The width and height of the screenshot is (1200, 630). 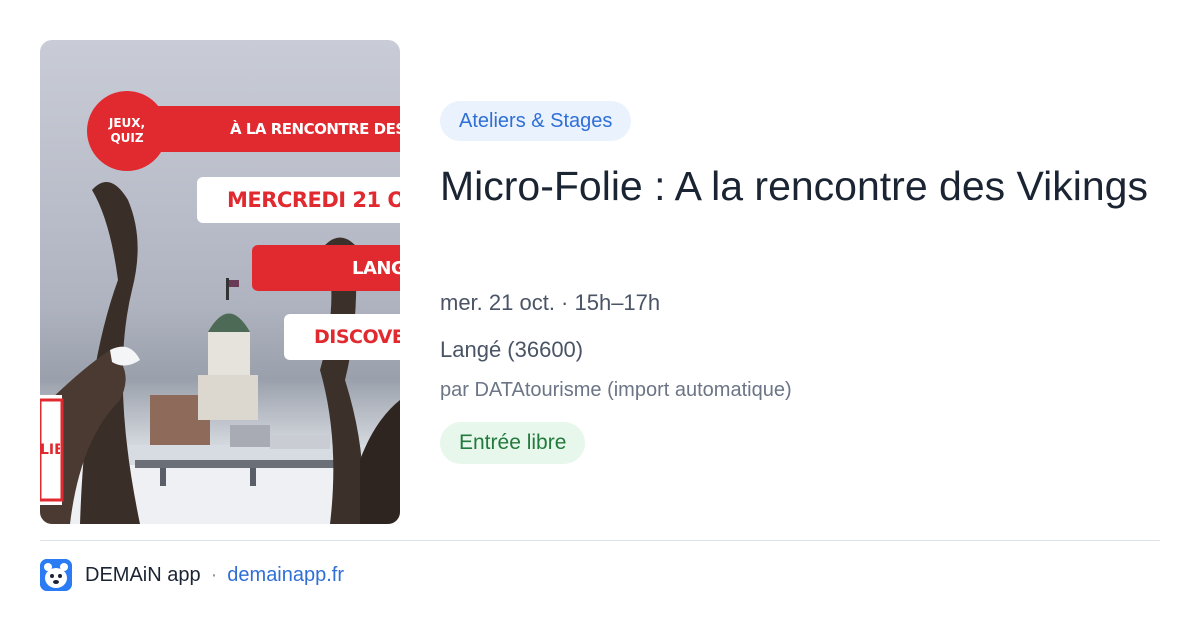 What do you see at coordinates (50, 450) in the screenshot?
I see `poster-corner-text: LIE` at bounding box center [50, 450].